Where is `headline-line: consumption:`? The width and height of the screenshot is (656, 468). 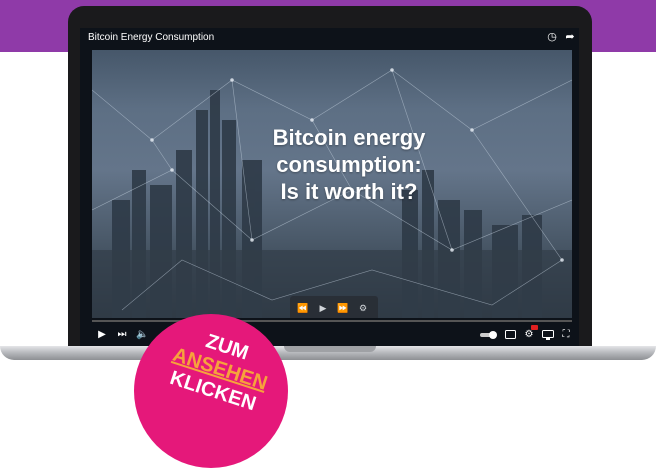
headline-line: consumption: is located at coordinates (349, 164).